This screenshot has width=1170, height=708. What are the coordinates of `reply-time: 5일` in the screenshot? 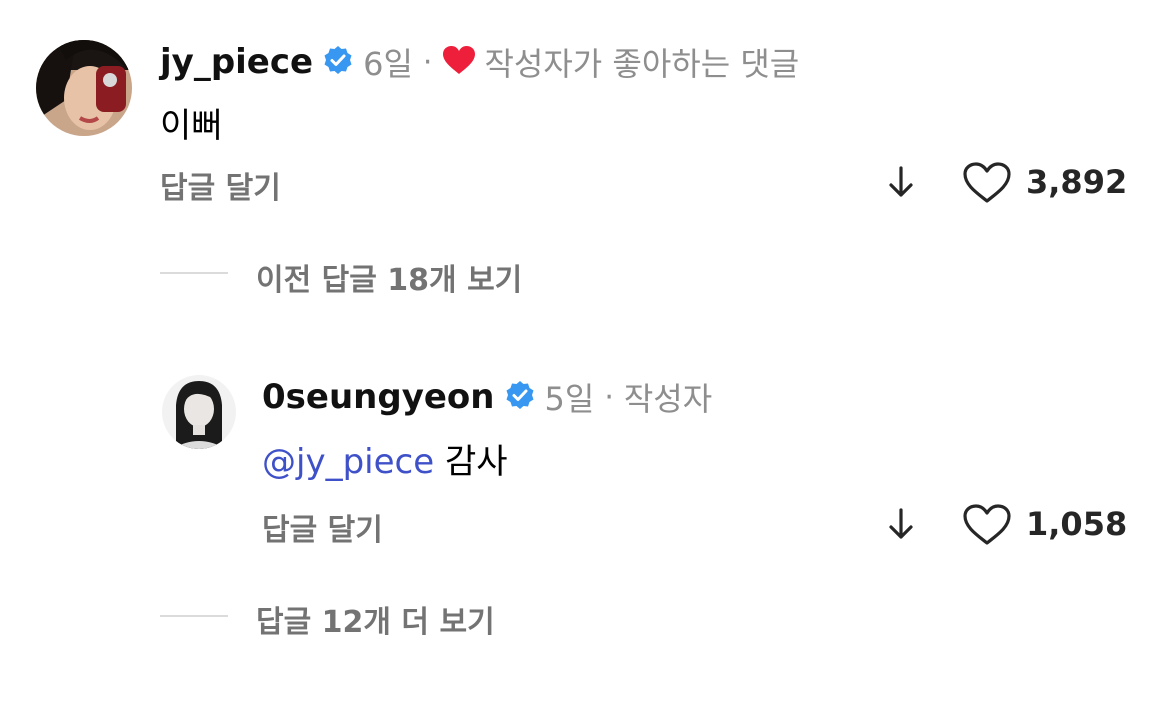 It's located at (569, 399).